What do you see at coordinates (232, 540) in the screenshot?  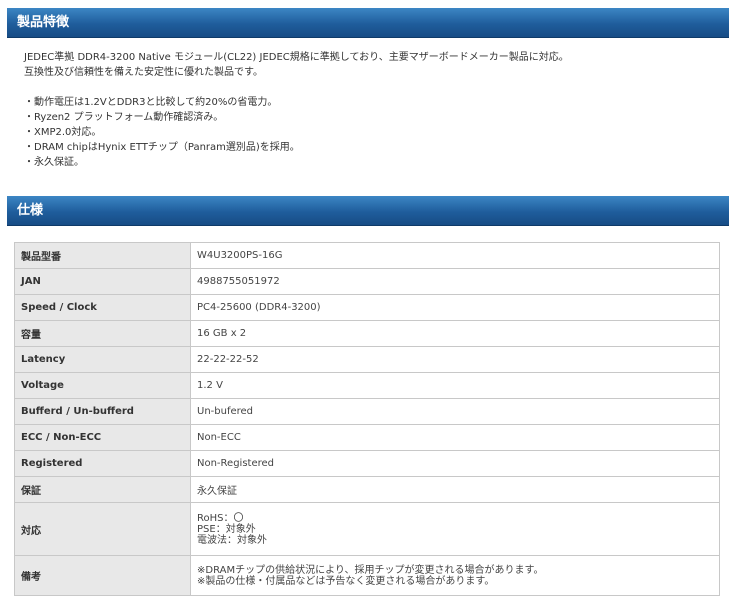 I see `compliance-radio-law: 電波法：対象外` at bounding box center [232, 540].